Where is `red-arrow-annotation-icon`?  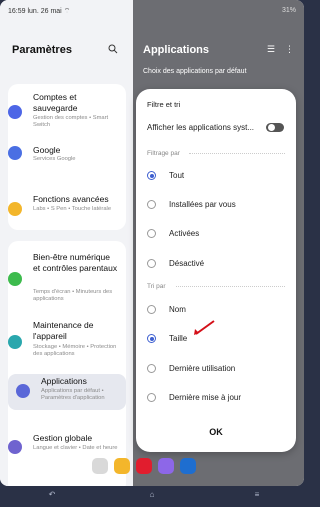 red-arrow-annotation-icon is located at coordinates (204, 327).